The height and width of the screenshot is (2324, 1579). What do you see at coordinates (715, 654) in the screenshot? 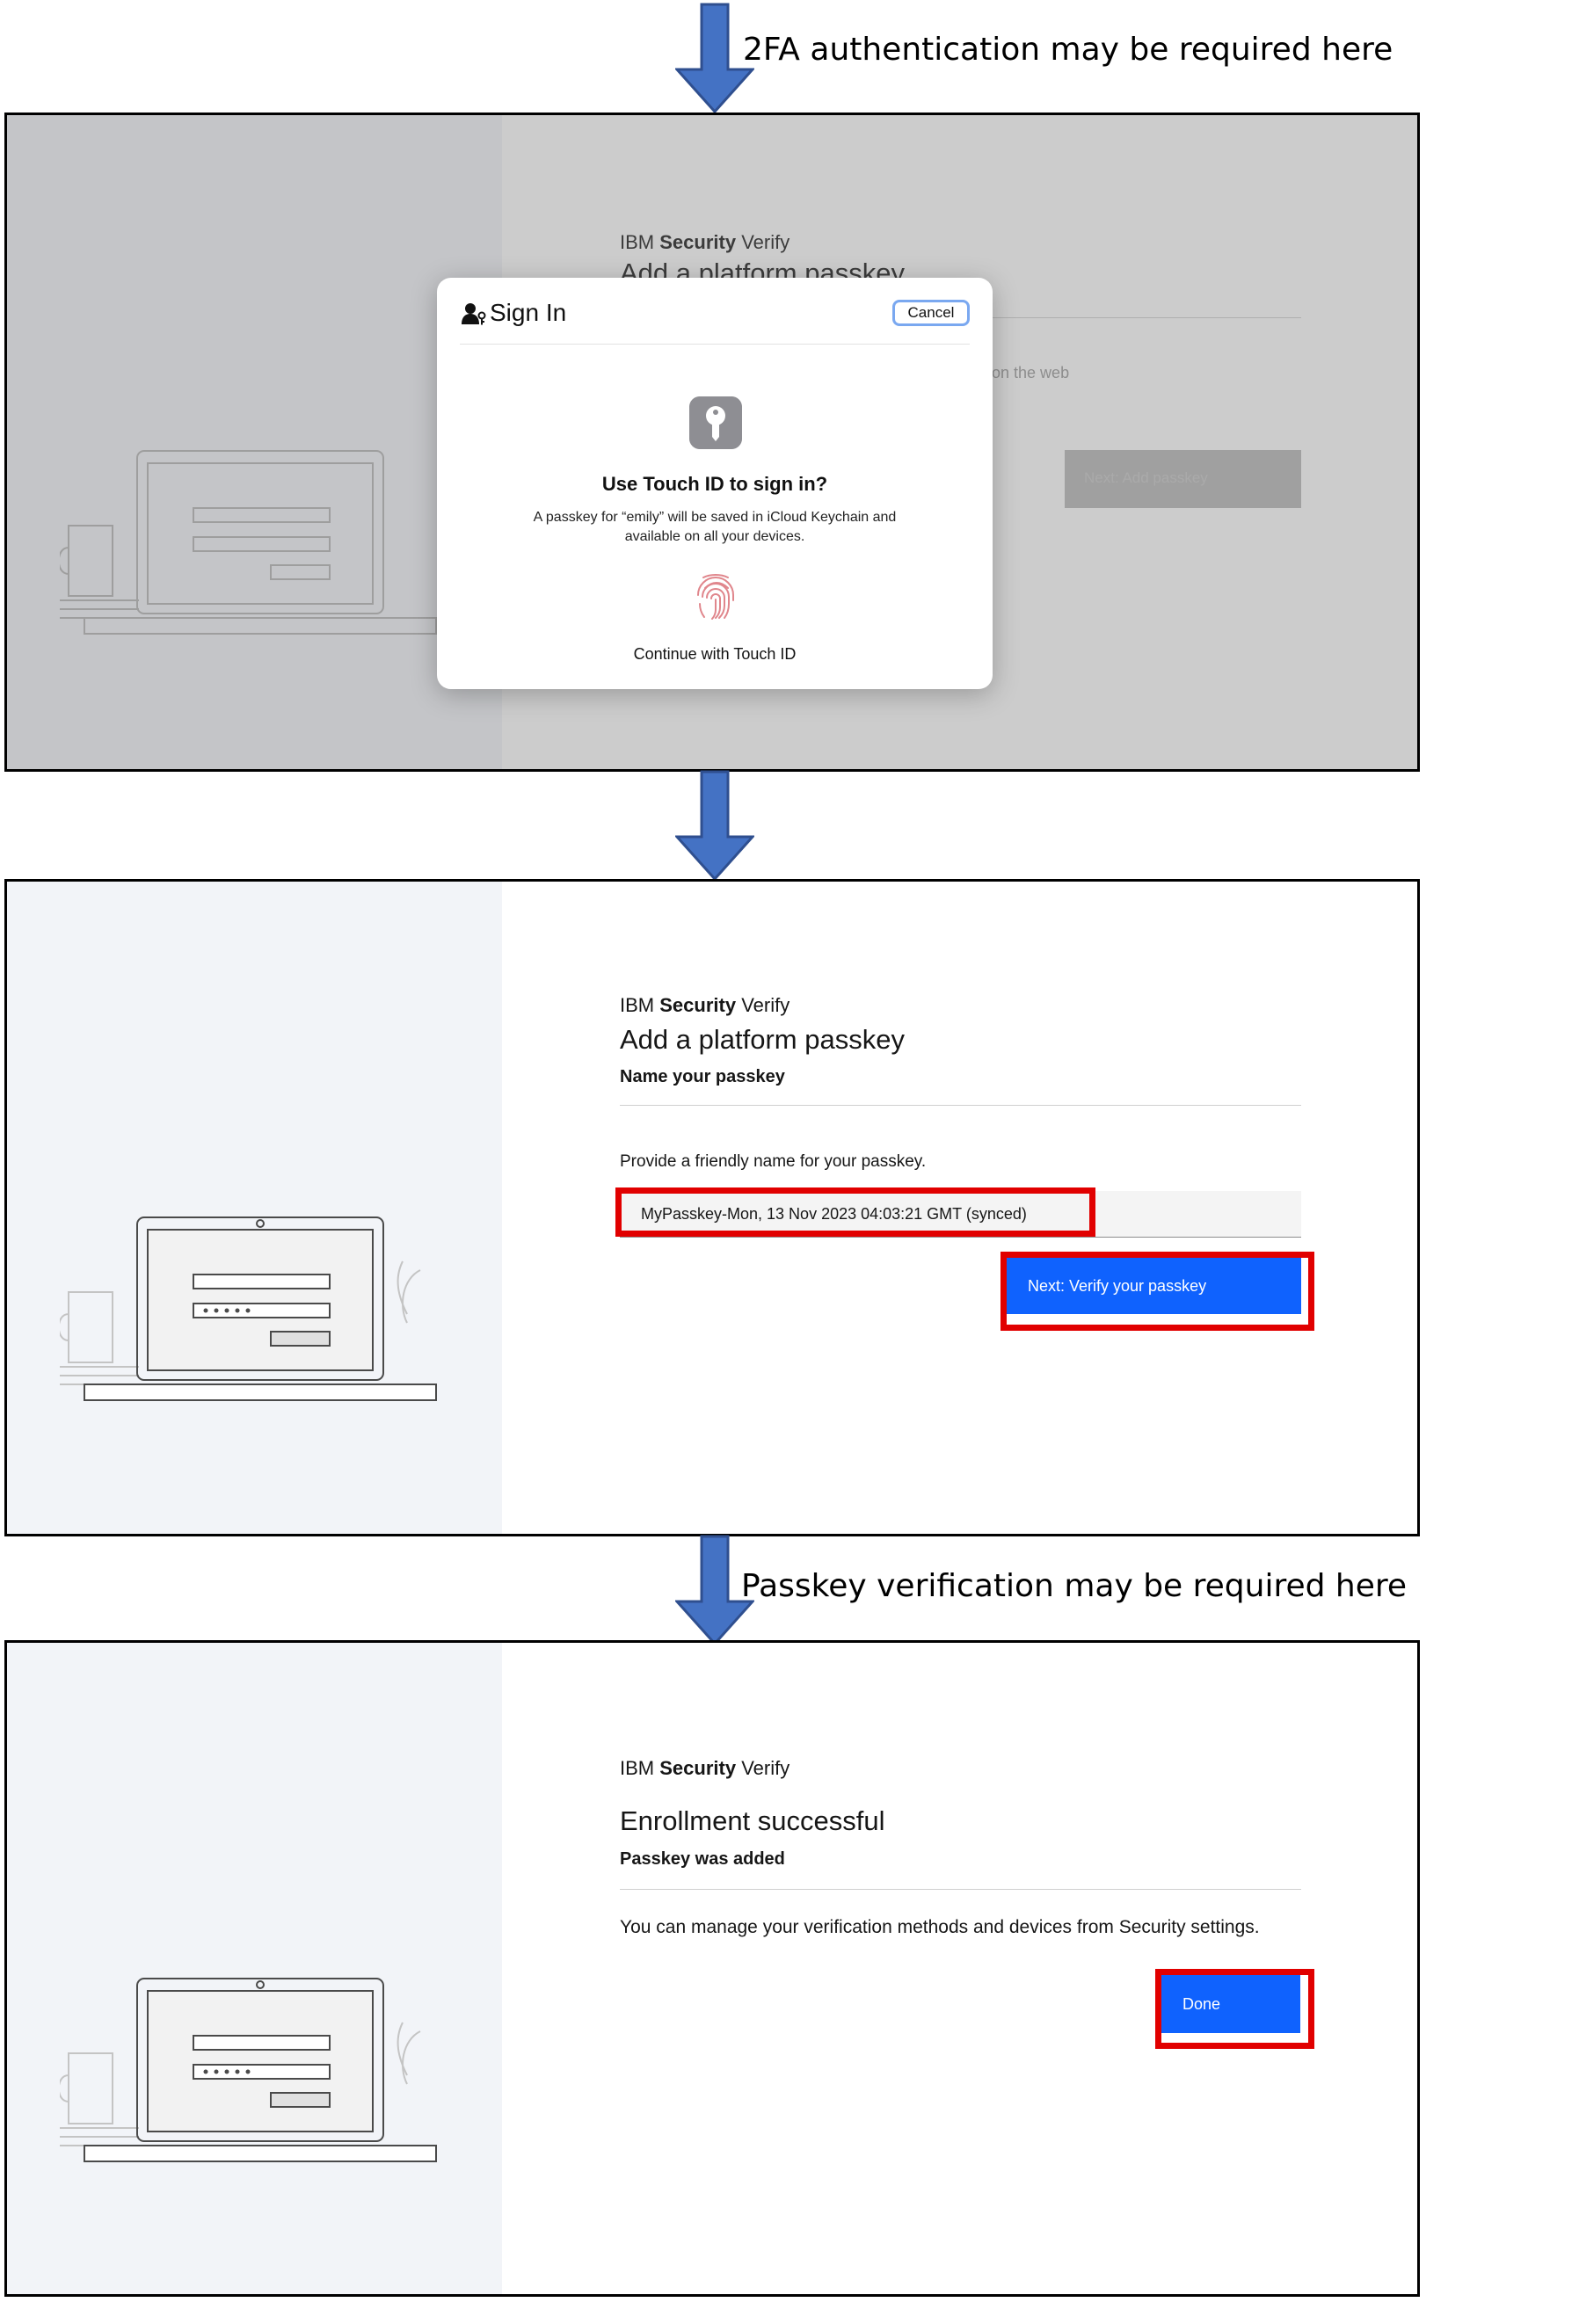
I see `continue-touch-id-button: Continue with Touch ID` at bounding box center [715, 654].